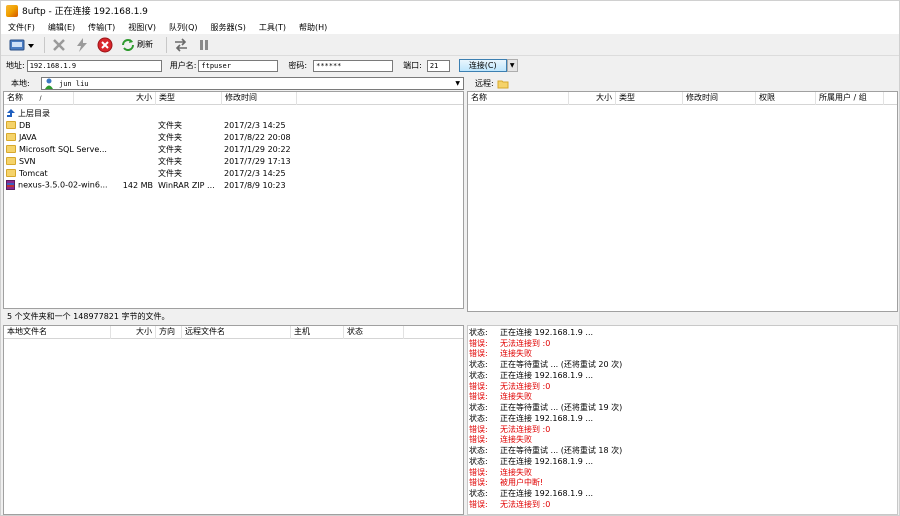  What do you see at coordinates (506, 483) in the screenshot?
I see `log-line: 错误: 被用户中断!` at bounding box center [506, 483].